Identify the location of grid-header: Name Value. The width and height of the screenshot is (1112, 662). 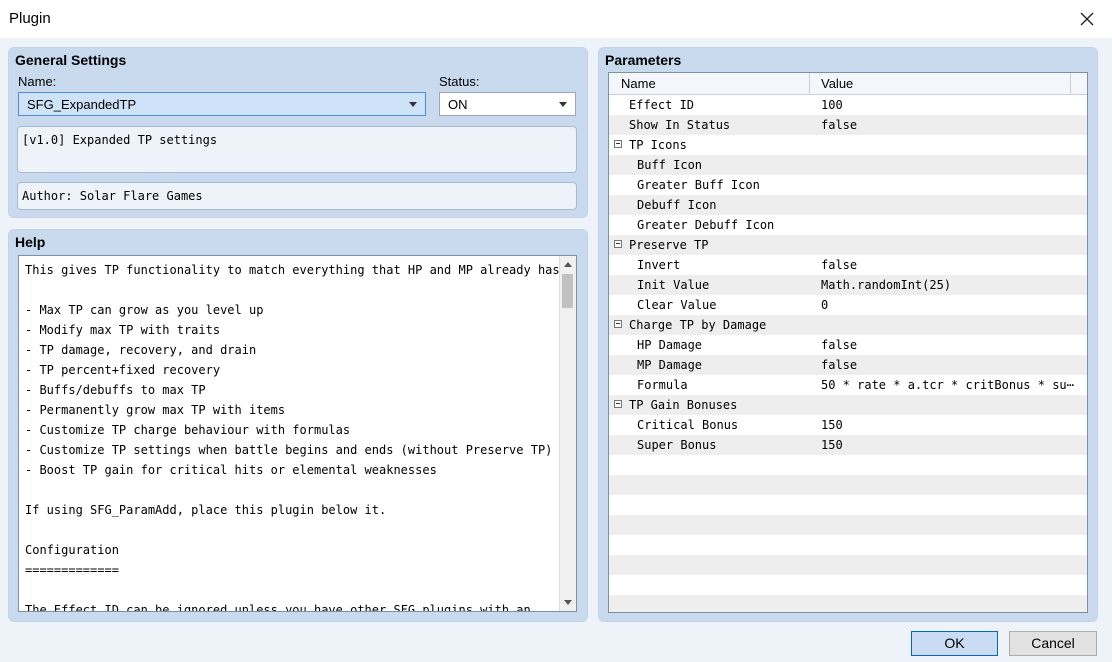
(848, 84).